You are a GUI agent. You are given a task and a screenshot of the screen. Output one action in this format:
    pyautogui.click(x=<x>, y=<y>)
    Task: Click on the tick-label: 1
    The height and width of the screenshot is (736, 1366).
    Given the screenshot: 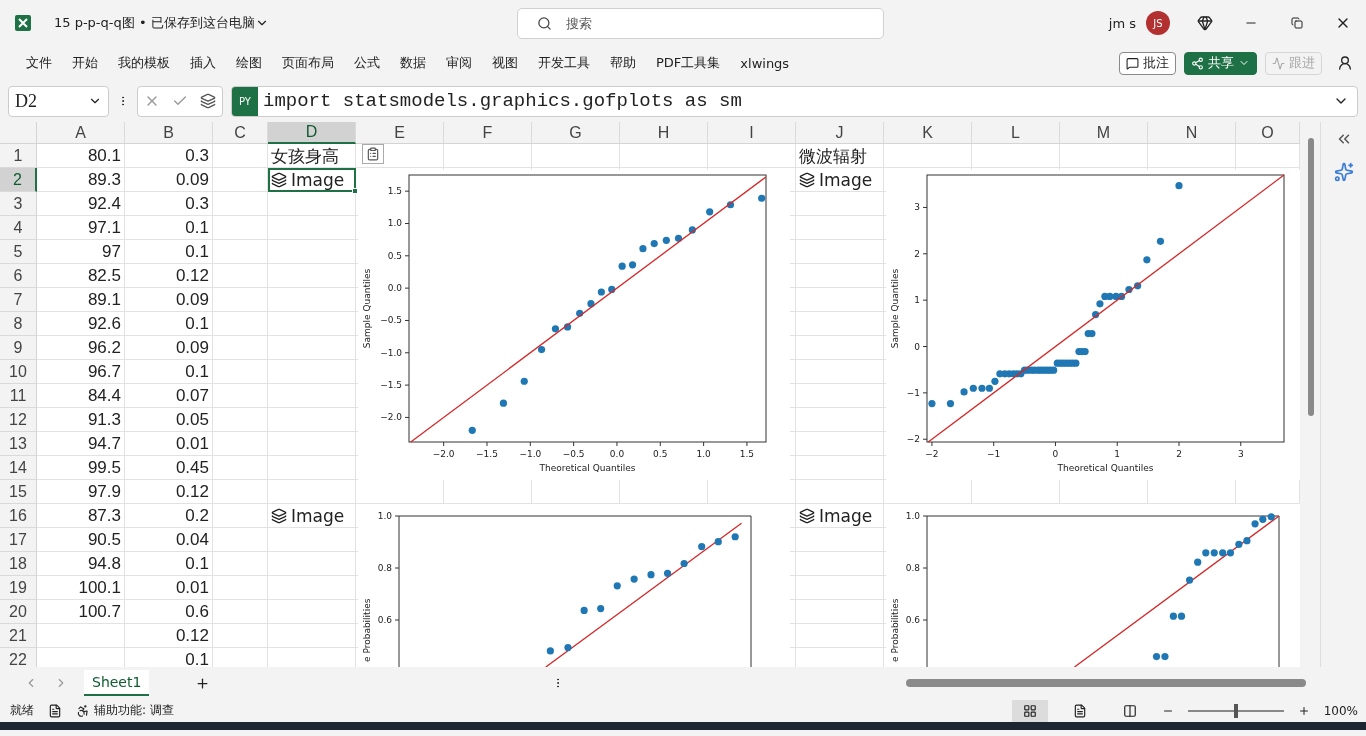 What is the action you would take?
    pyautogui.click(x=917, y=300)
    